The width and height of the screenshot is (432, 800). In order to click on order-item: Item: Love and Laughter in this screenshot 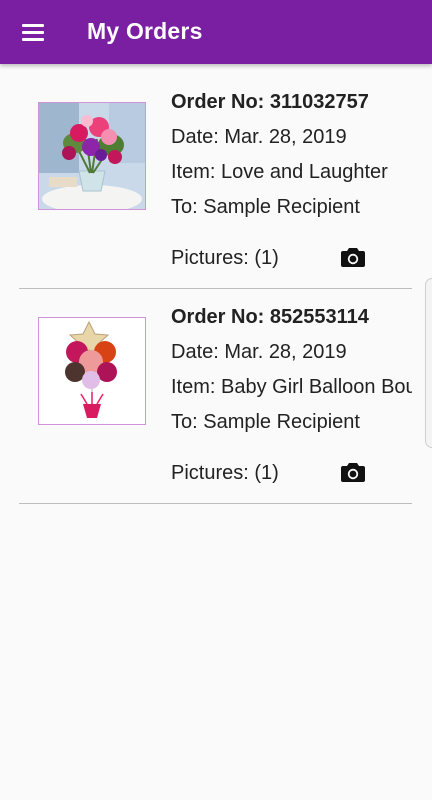, I will do `click(279, 172)`.